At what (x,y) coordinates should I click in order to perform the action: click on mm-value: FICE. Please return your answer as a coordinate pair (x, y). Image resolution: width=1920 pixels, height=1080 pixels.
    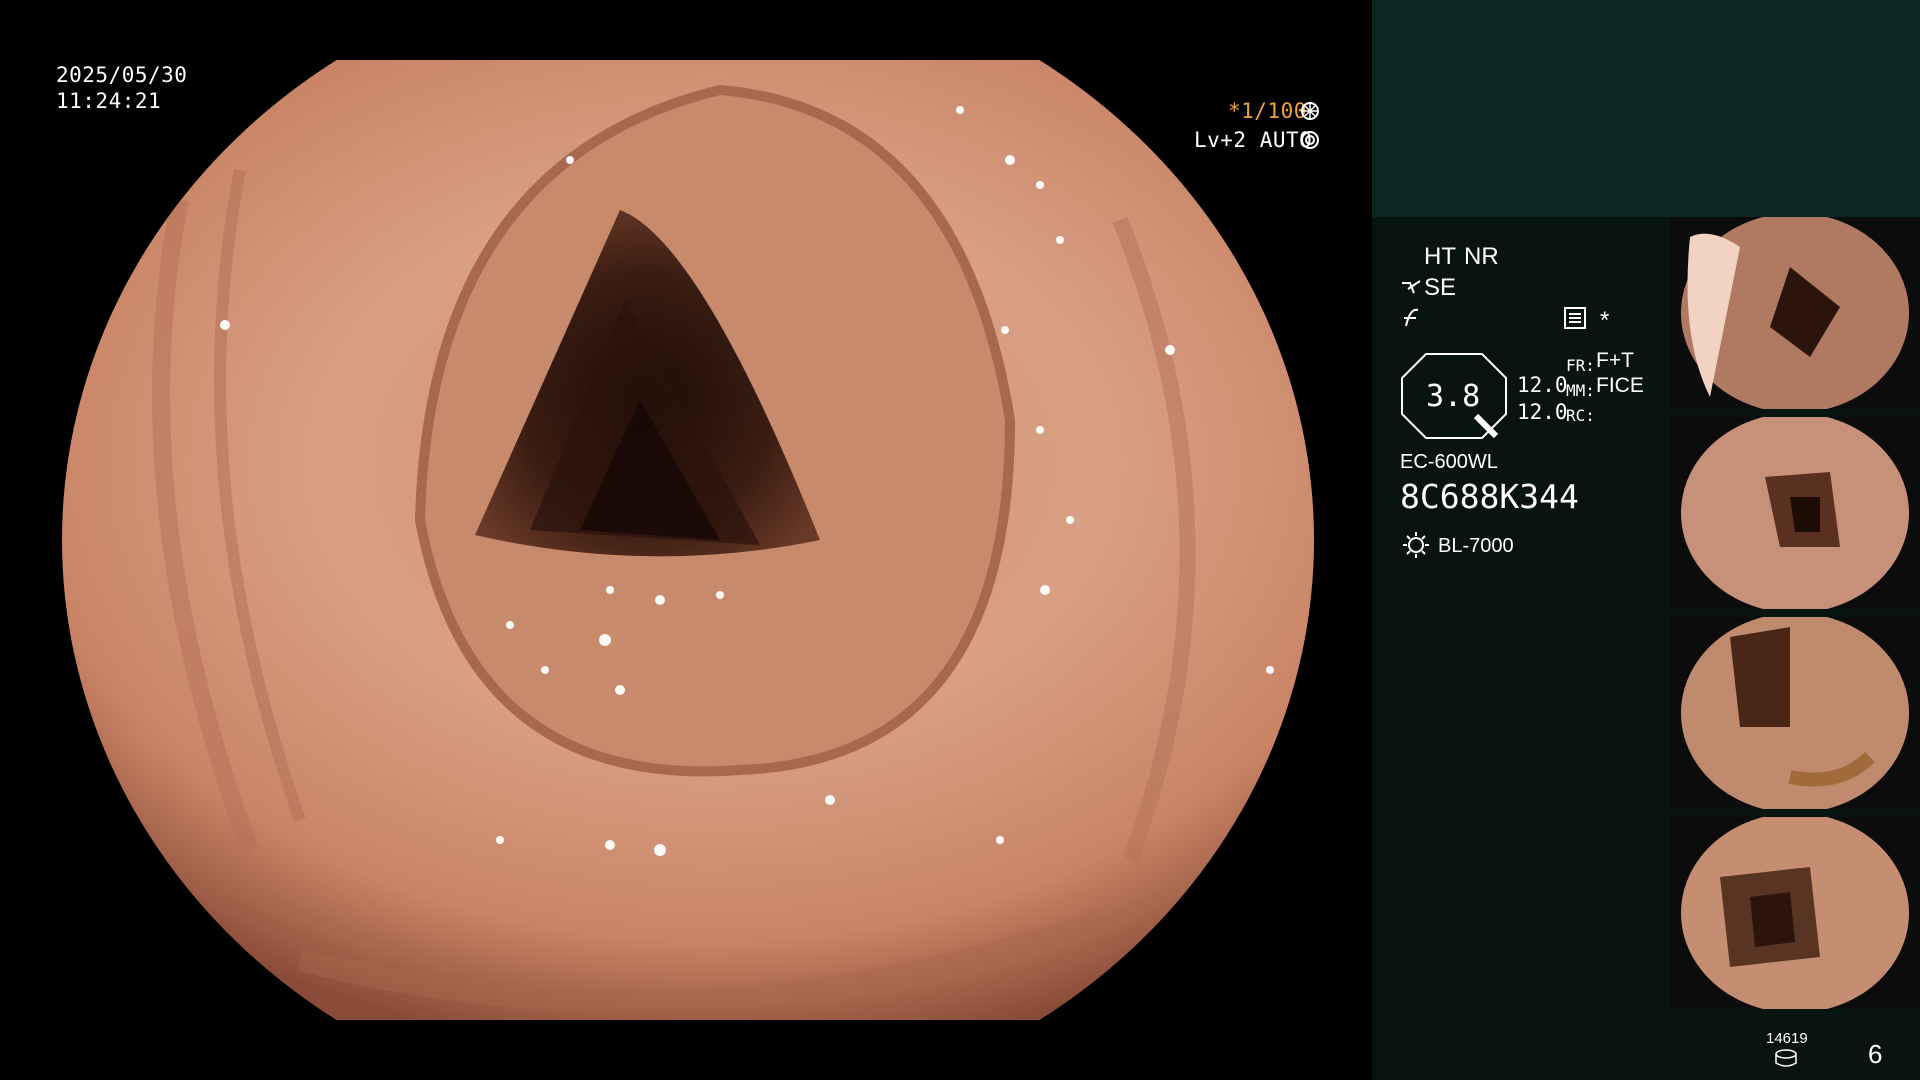
    Looking at the image, I should click on (1620, 385).